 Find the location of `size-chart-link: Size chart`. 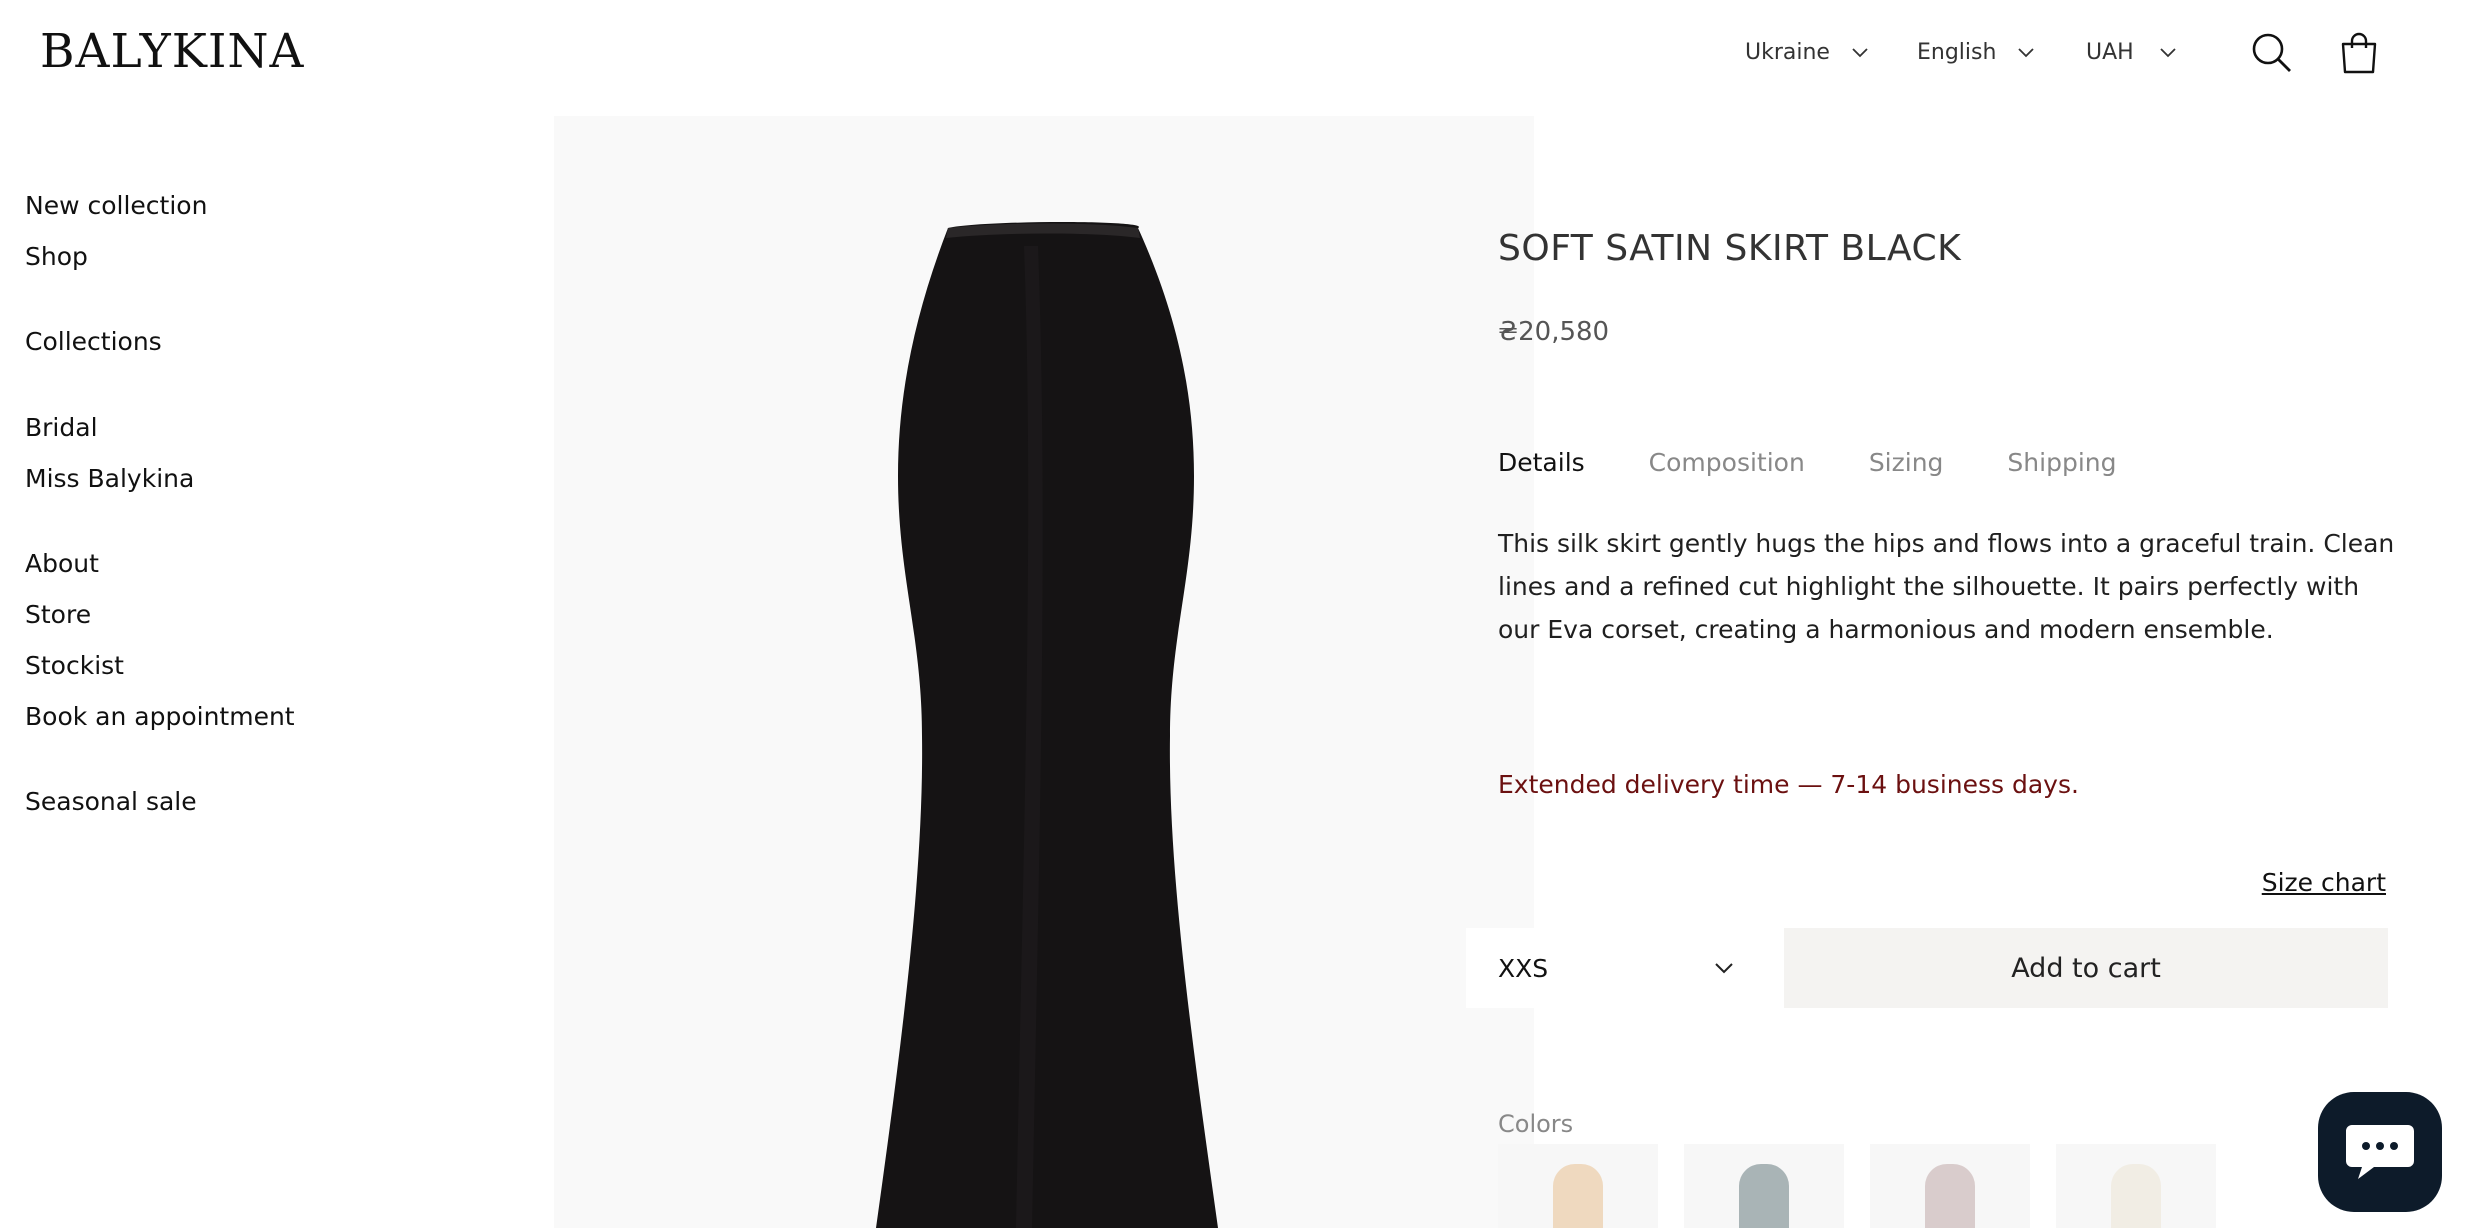

size-chart-link: Size chart is located at coordinates (2324, 882).